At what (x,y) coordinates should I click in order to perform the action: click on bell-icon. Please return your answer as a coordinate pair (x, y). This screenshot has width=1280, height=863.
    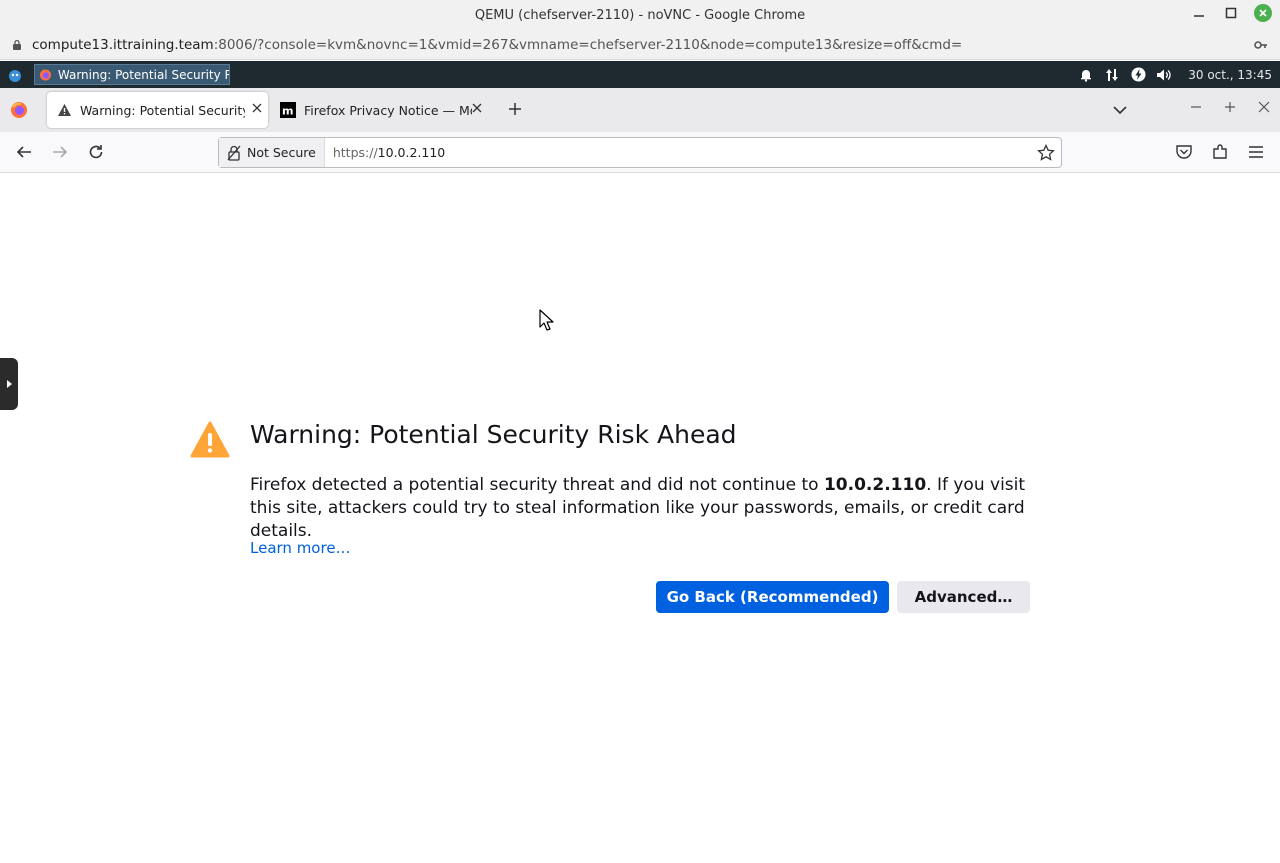
    Looking at the image, I should click on (1086, 75).